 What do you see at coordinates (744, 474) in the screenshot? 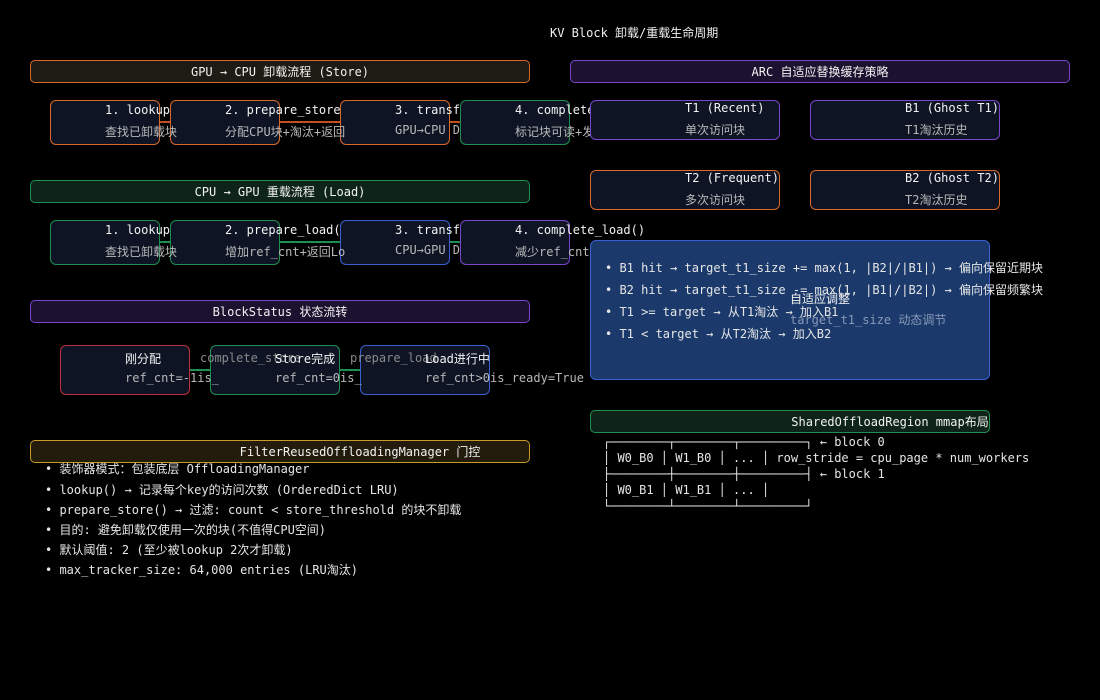
I see `mmap-line: ├────────┼────────┼─────────┤ ← block 1` at bounding box center [744, 474].